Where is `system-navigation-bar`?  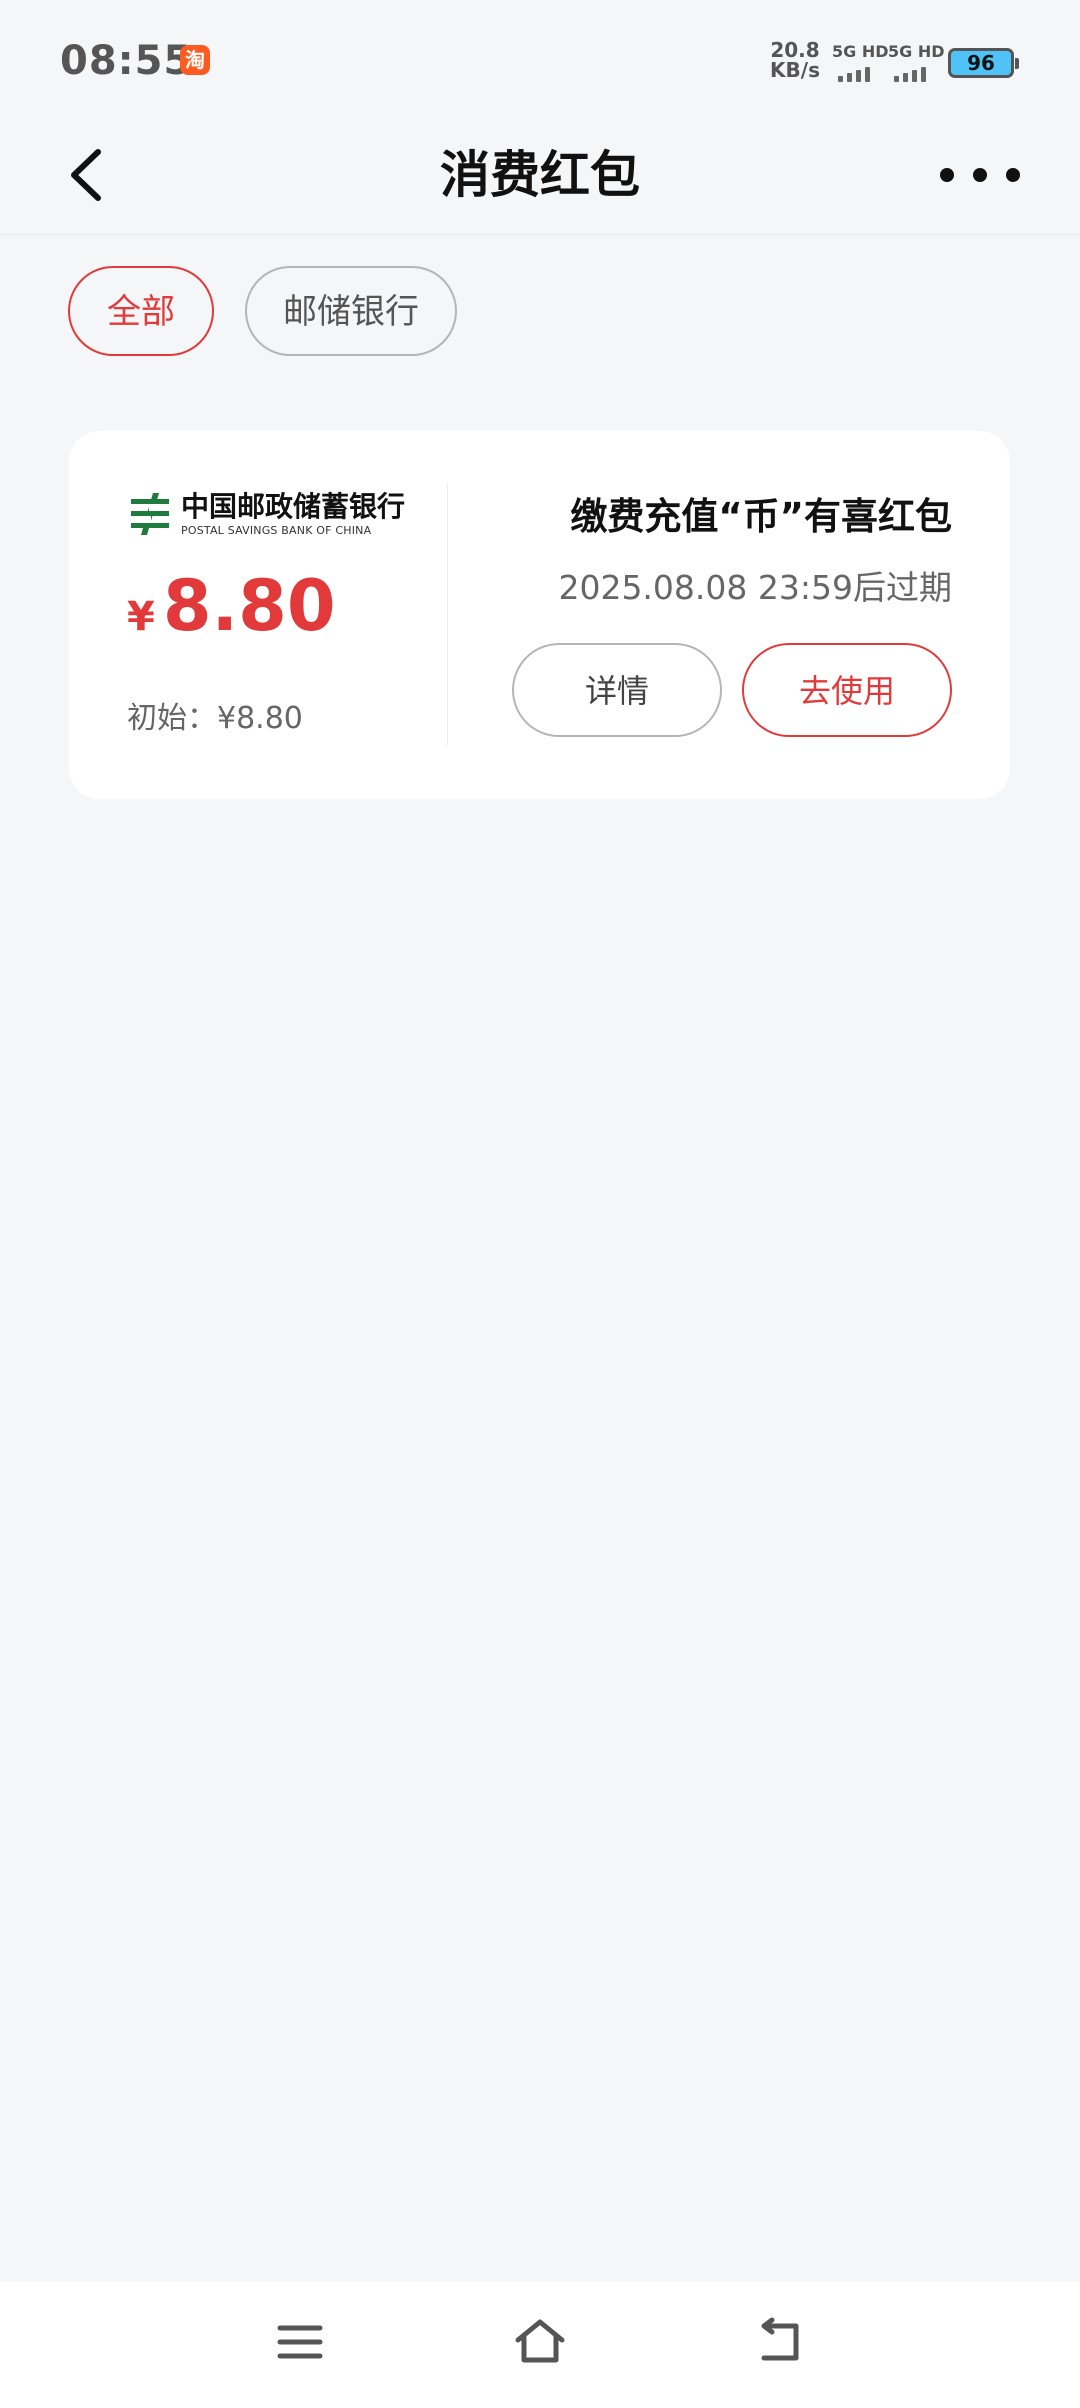
system-navigation-bar is located at coordinates (540, 2345).